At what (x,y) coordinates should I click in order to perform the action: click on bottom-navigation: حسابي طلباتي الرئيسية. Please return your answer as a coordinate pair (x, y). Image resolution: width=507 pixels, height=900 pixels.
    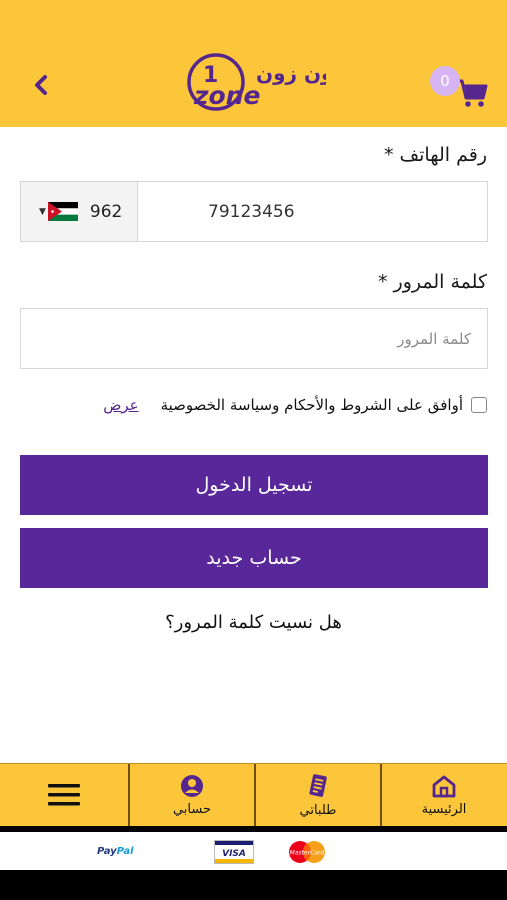
    Looking at the image, I should click on (253, 794).